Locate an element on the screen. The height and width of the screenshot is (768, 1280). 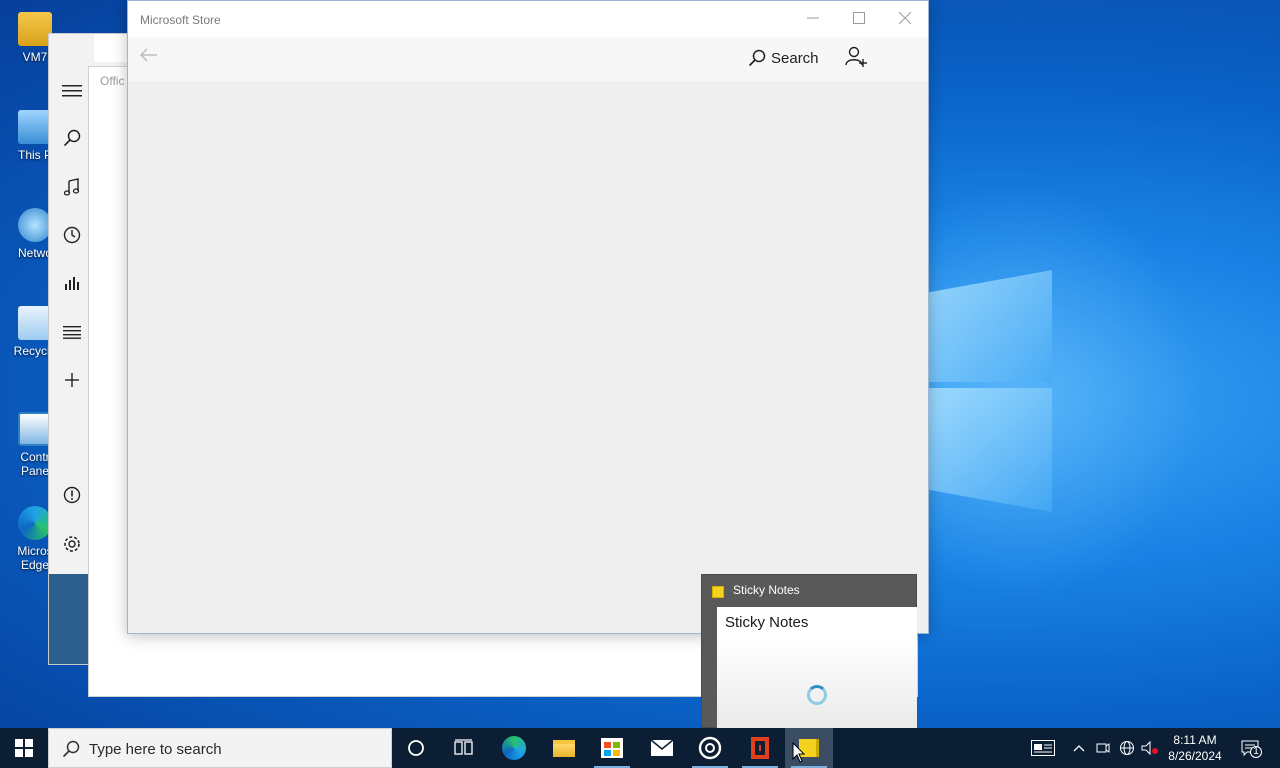
file-explorer-button is located at coordinates (564, 748).